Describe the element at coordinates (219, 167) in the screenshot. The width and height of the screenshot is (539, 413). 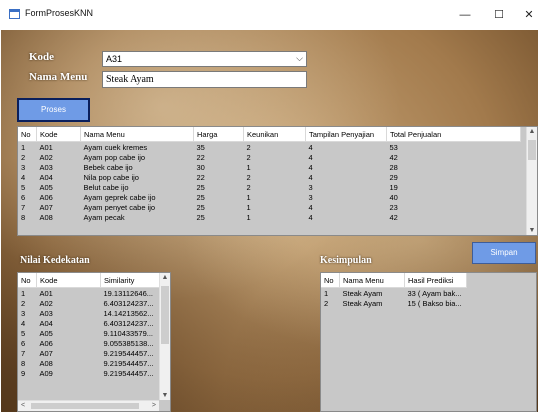
I see `table-cell: 30` at that location.